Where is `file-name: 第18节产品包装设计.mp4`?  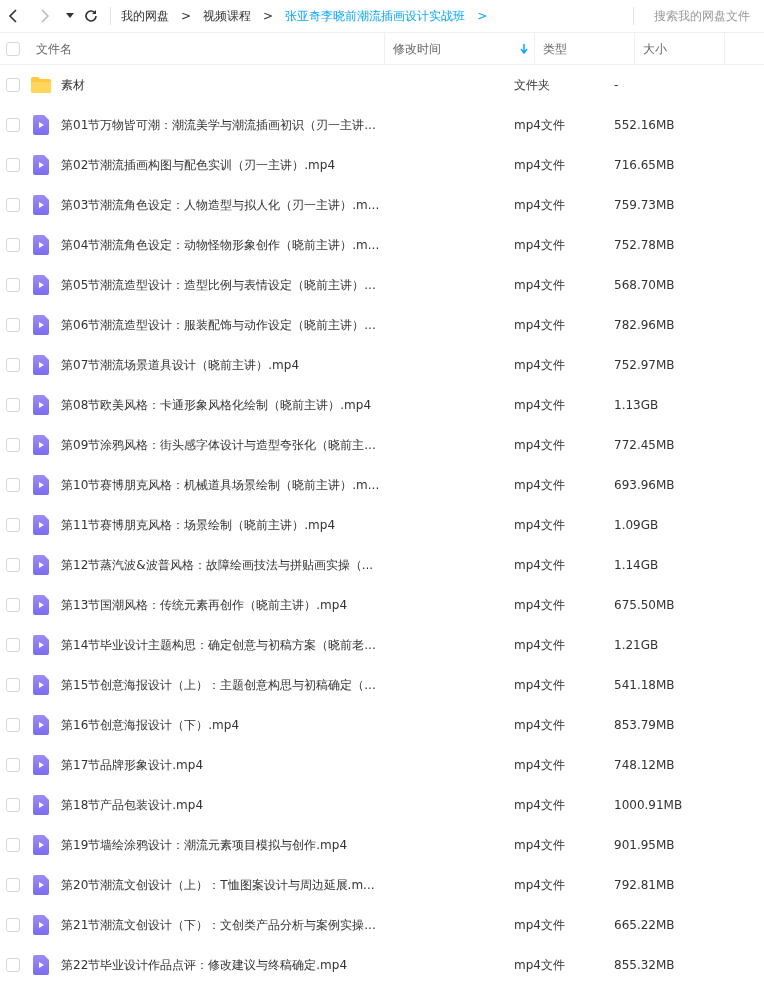 file-name: 第18节产品包装设计.mp4 is located at coordinates (132, 805).